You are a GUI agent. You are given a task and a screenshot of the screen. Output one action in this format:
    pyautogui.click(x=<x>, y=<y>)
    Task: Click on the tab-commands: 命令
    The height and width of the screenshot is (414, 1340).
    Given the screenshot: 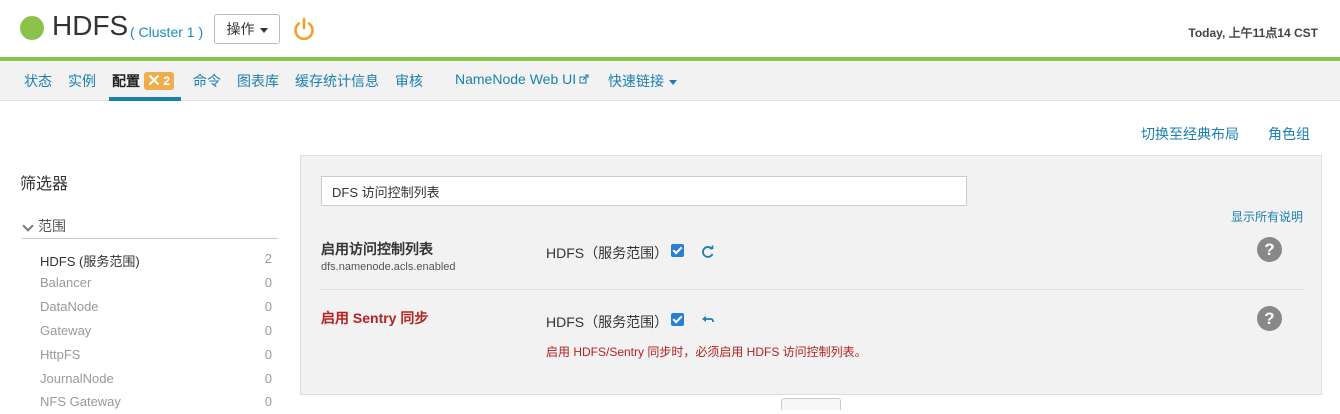 What is the action you would take?
    pyautogui.click(x=207, y=81)
    